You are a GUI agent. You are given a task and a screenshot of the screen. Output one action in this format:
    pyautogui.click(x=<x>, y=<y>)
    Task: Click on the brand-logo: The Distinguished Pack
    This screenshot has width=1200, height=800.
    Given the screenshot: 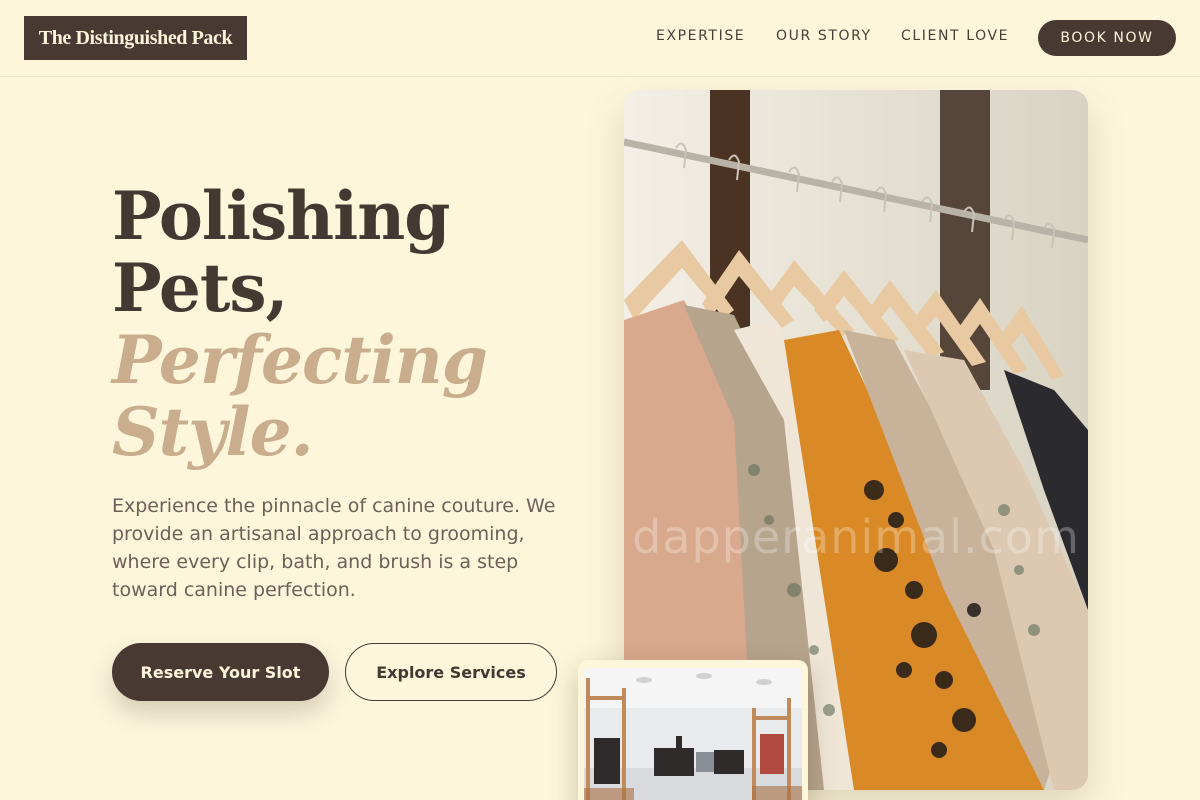 What is the action you would take?
    pyautogui.click(x=135, y=38)
    